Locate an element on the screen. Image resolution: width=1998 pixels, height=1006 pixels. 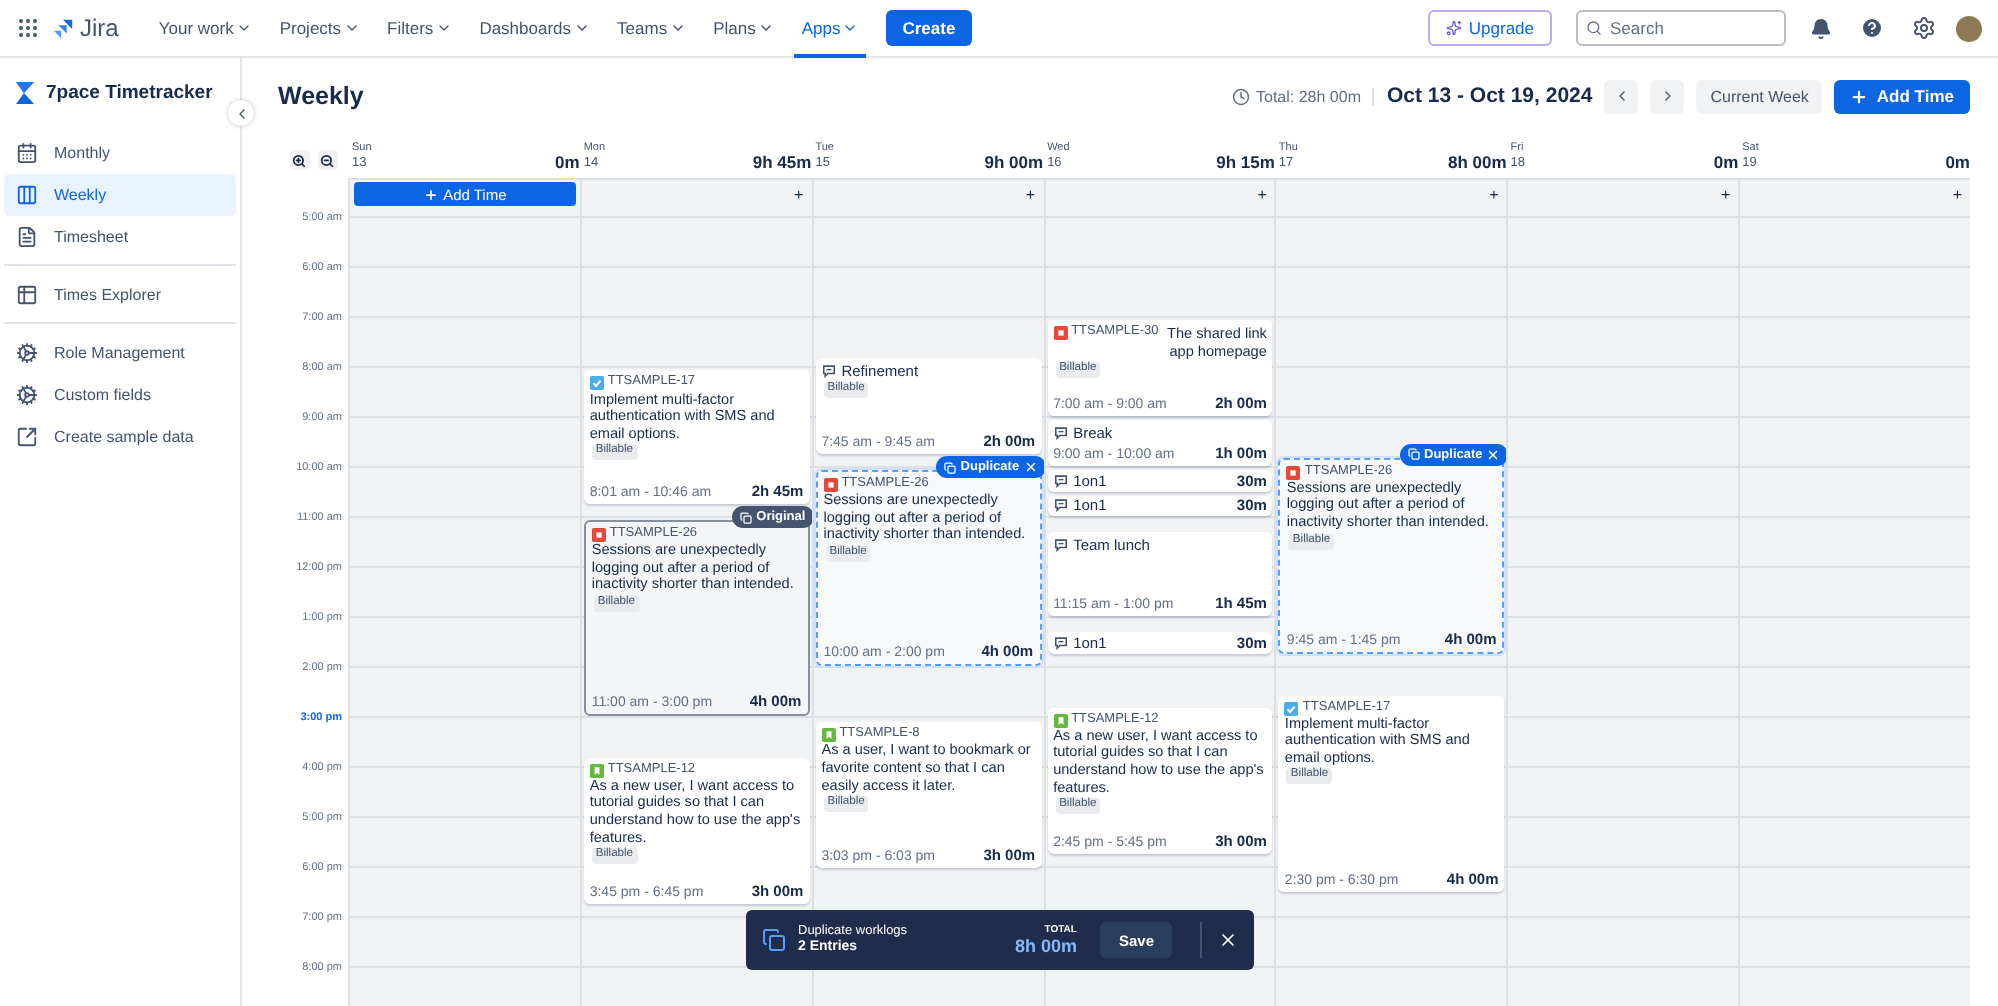
day-total: 8h 00m is located at coordinates (1477, 163).